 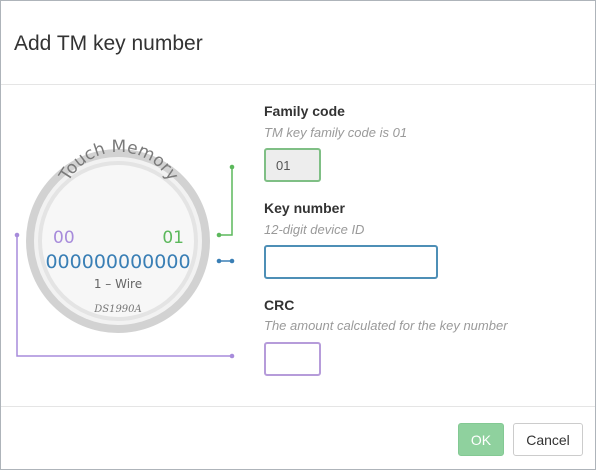 I want to click on crc-label: CRC, so click(x=279, y=305).